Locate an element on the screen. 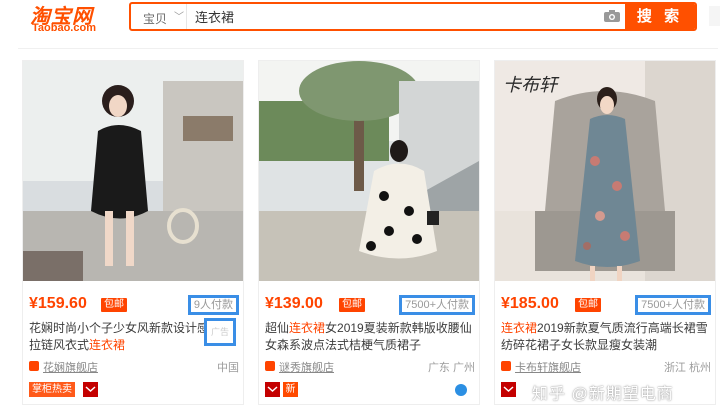 This screenshot has width=720, height=420. service-icons: 新 is located at coordinates (370, 391).